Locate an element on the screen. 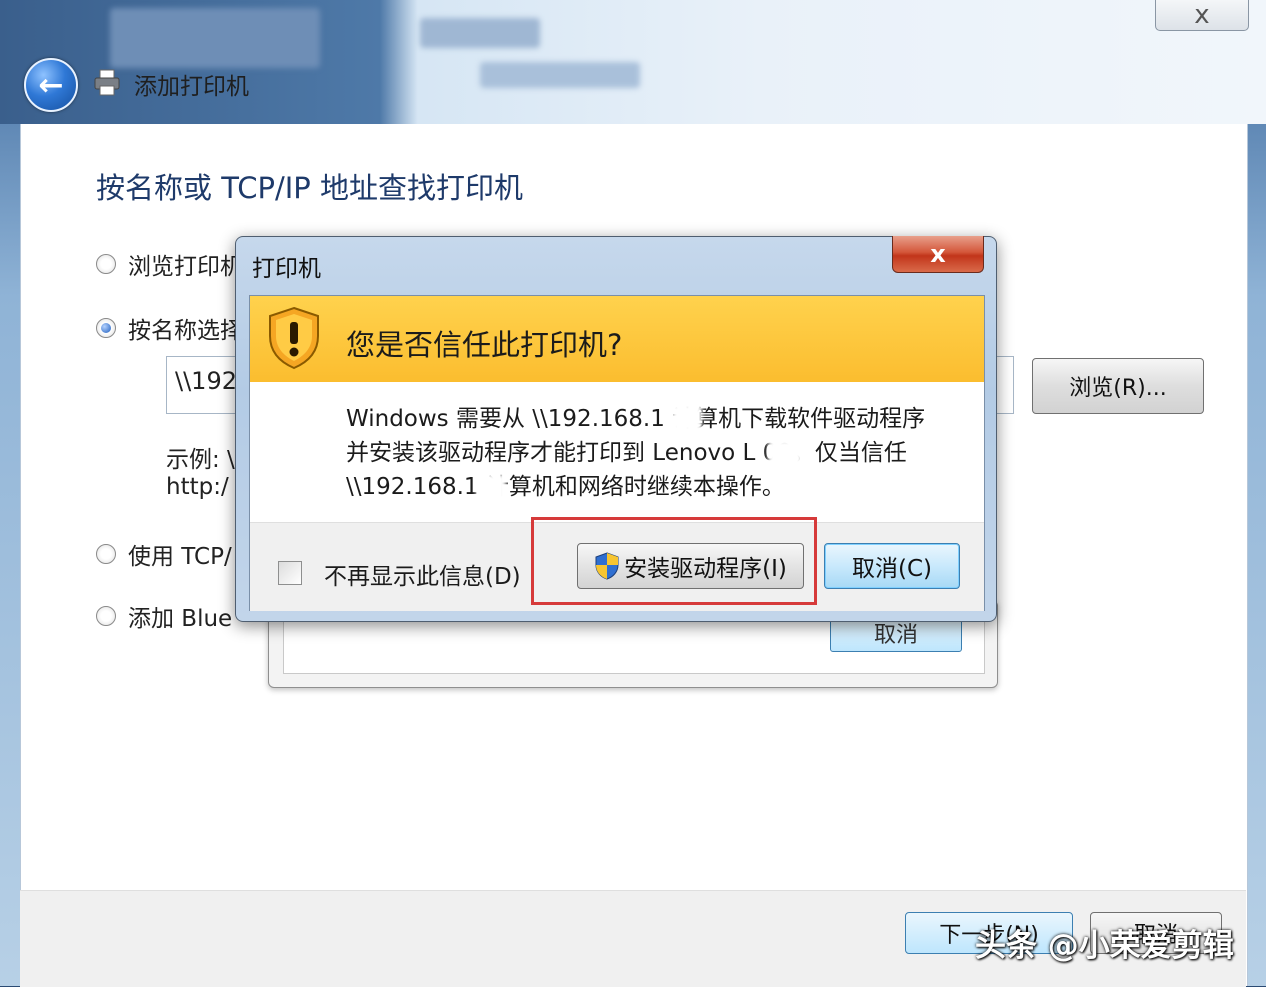 The height and width of the screenshot is (987, 1266). warning-banner: 您是否信任此打印机? is located at coordinates (617, 339).